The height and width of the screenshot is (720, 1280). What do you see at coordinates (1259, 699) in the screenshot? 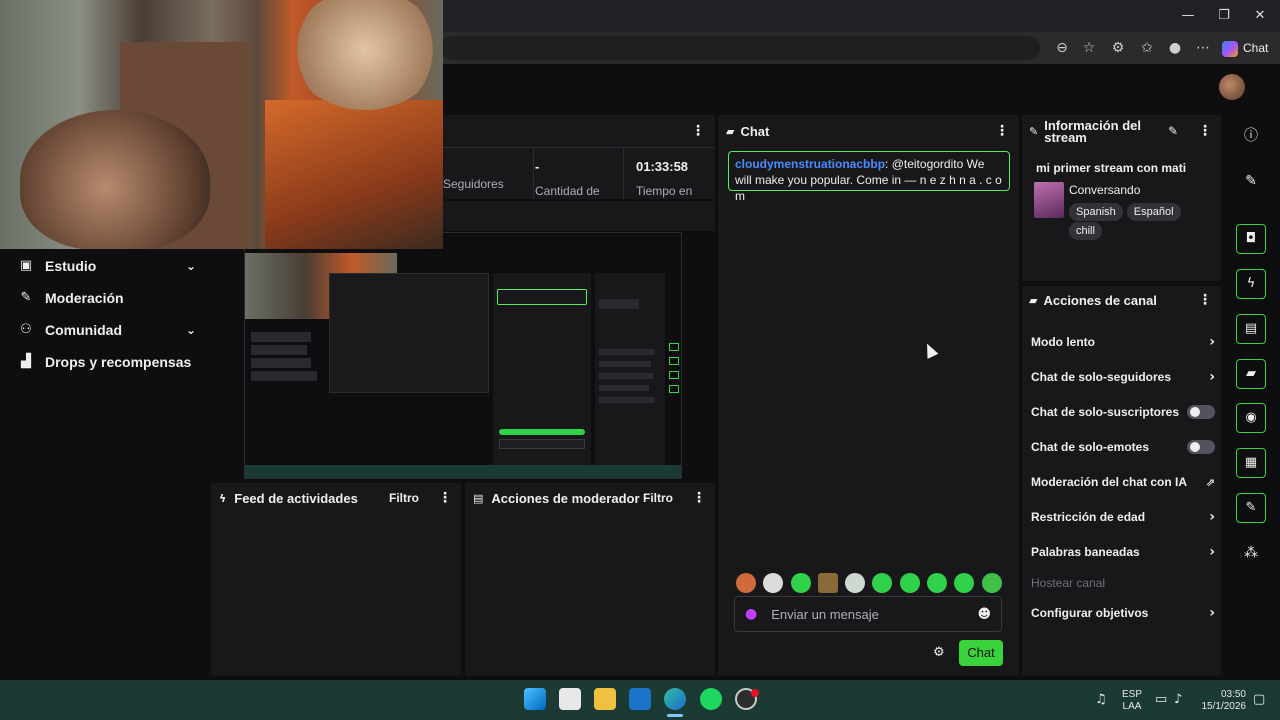
I see `notifications-icon: ▢` at bounding box center [1259, 699].